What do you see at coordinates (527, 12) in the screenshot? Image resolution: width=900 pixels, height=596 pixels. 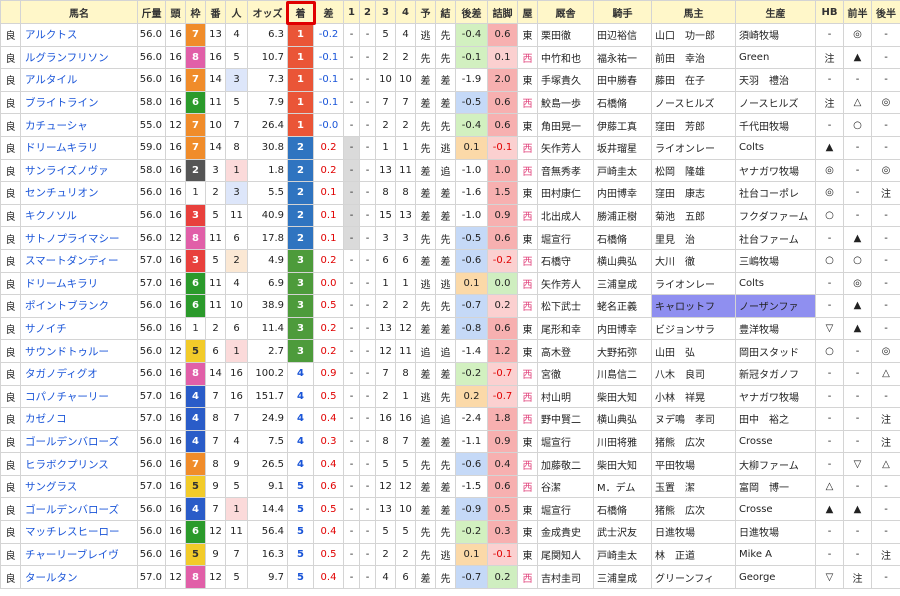 I see `header-col-region: 屋` at bounding box center [527, 12].